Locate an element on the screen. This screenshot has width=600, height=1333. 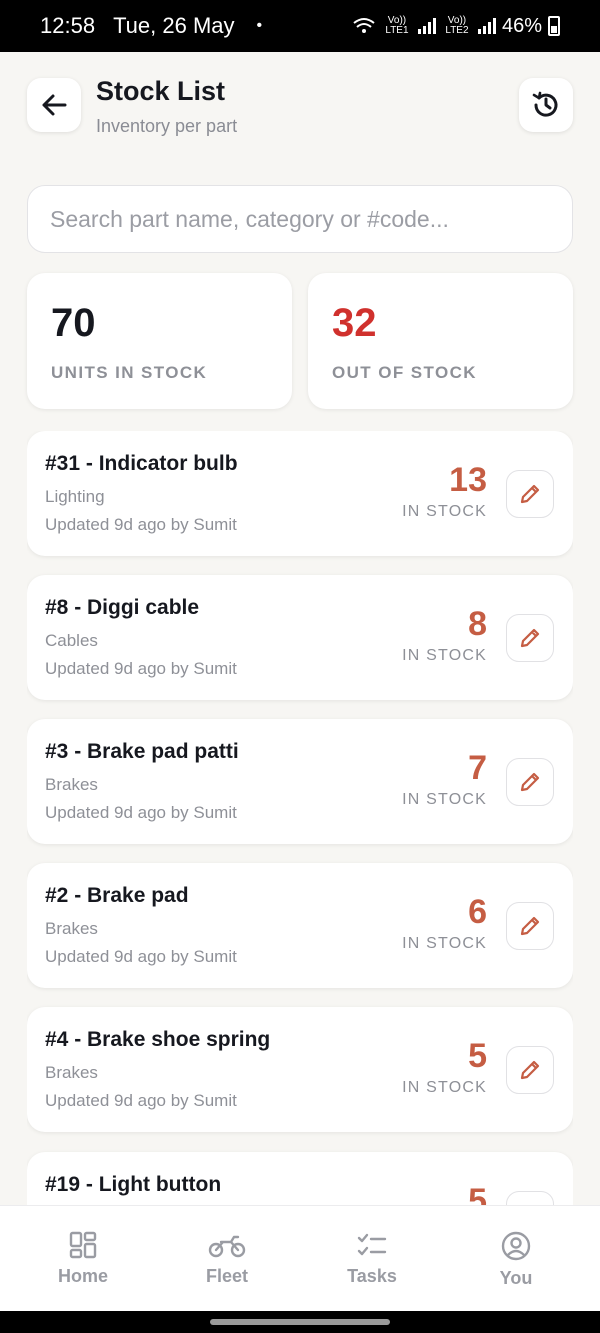
history-icon is located at coordinates (545, 104).